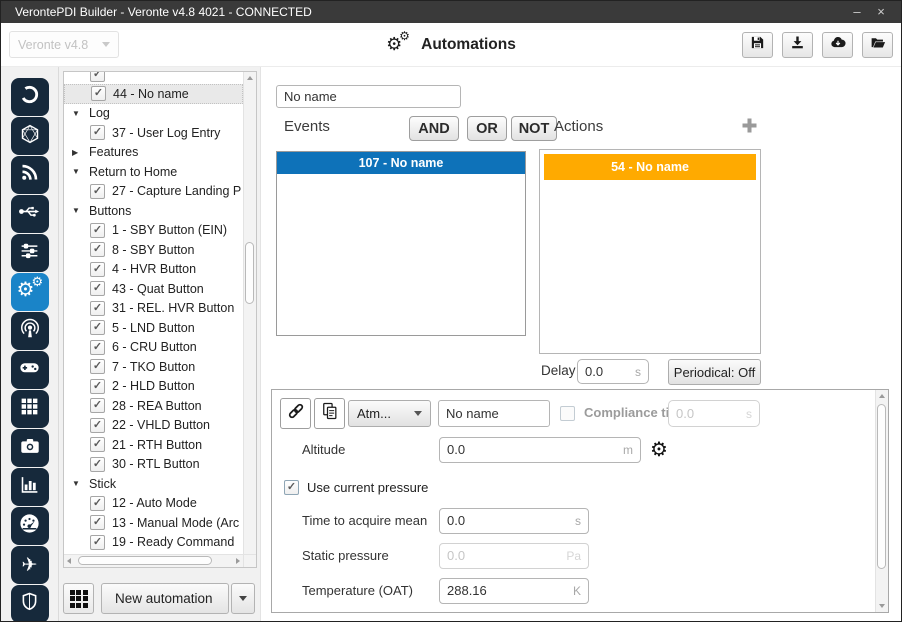 Image resolution: width=902 pixels, height=622 pixels. I want to click on sidebar-item-rss, so click(29, 175).